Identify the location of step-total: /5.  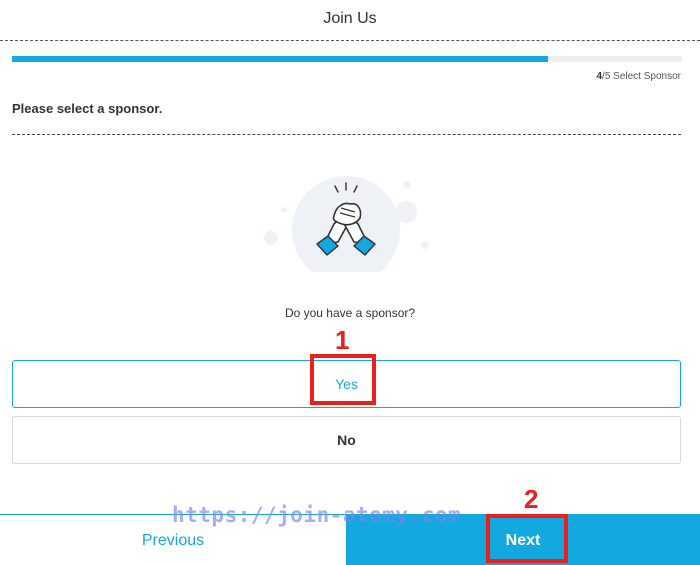
(606, 76).